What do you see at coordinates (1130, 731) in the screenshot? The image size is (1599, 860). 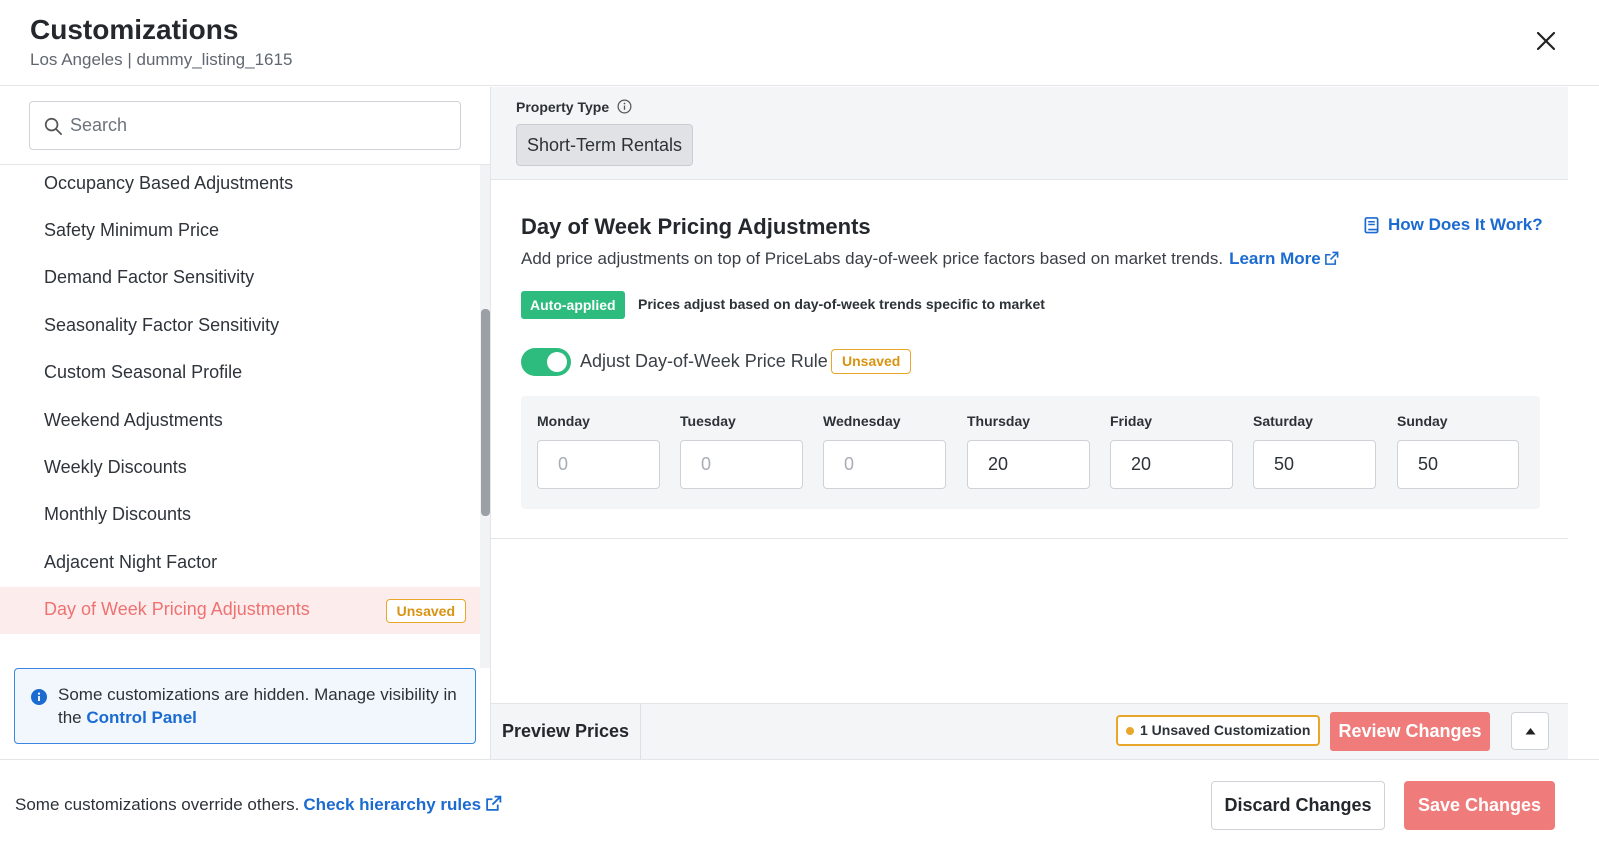 I see `unsaved-dot-icon` at bounding box center [1130, 731].